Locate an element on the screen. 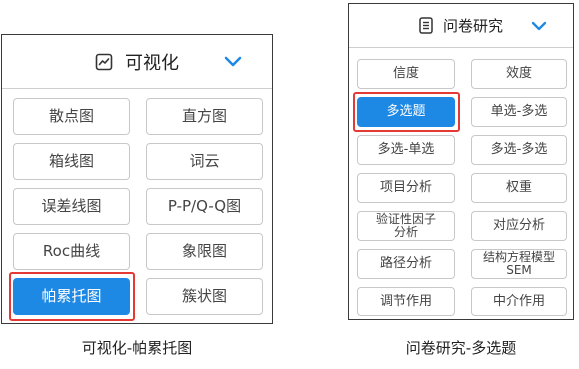  right-caption: 问卷研究-多选题 is located at coordinates (461, 348).